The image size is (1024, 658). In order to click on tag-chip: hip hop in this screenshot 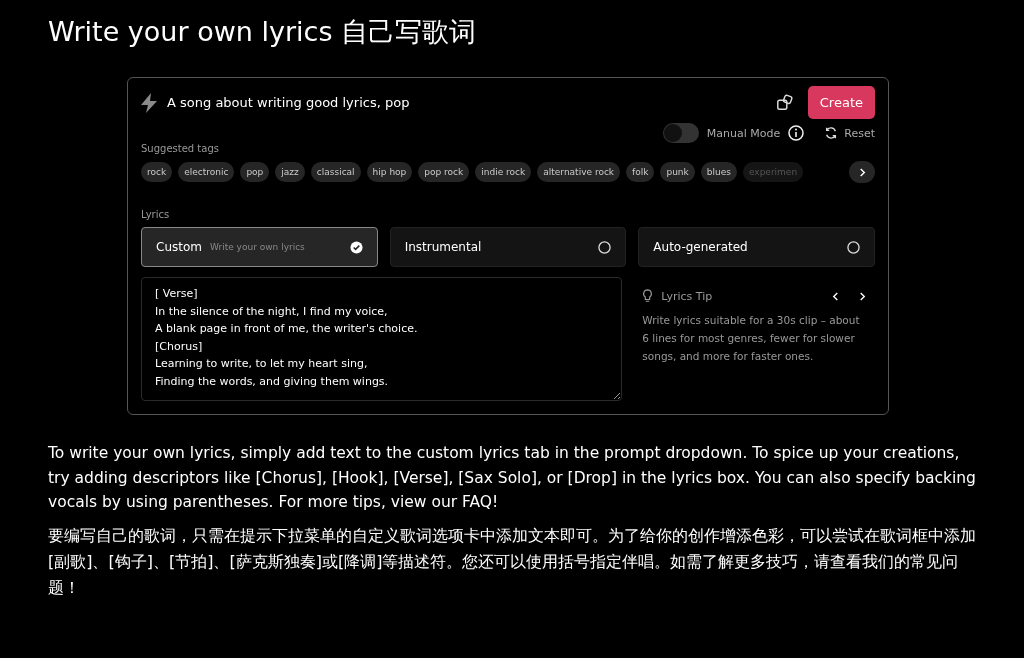, I will do `click(389, 172)`.